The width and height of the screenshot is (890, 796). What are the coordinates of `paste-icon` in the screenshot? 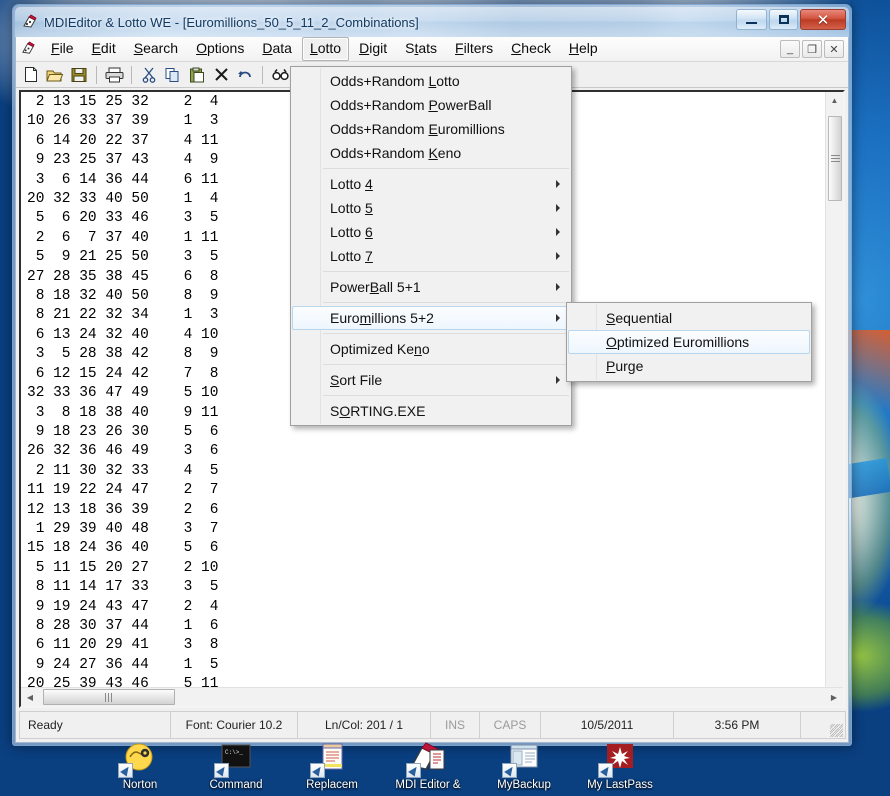 It's located at (197, 74).